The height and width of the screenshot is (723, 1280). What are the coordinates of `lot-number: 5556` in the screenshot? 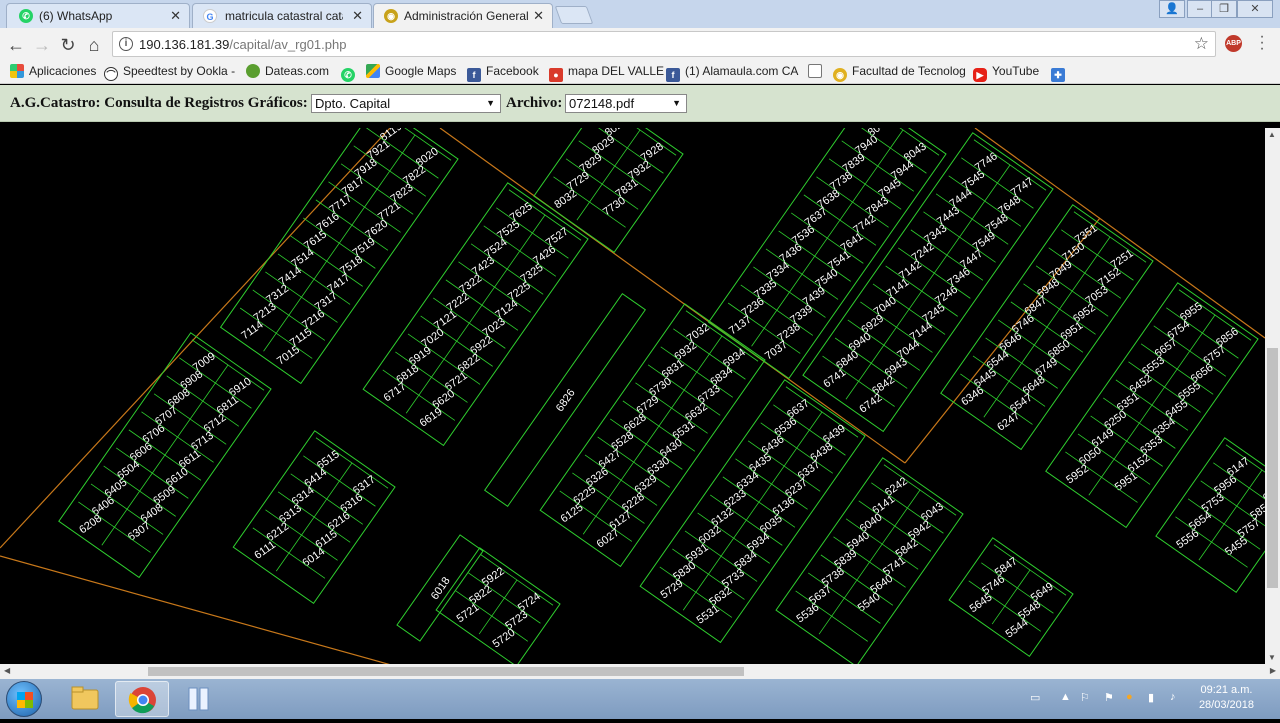 It's located at (1187, 539).